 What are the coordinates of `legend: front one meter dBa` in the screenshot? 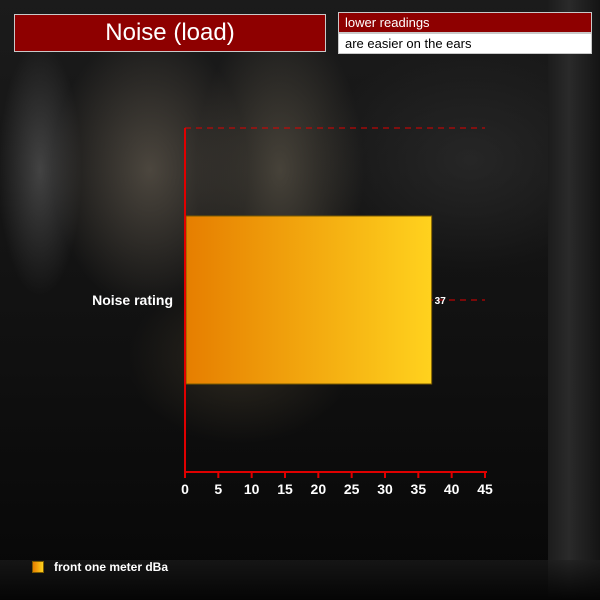 It's located at (100, 567).